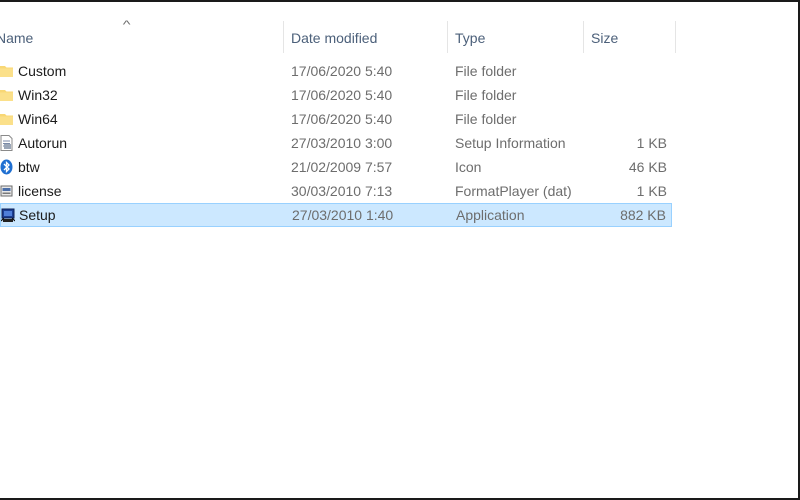 The width and height of the screenshot is (800, 500). Describe the element at coordinates (630, 37) in the screenshot. I see `column-header-size: Size` at that location.